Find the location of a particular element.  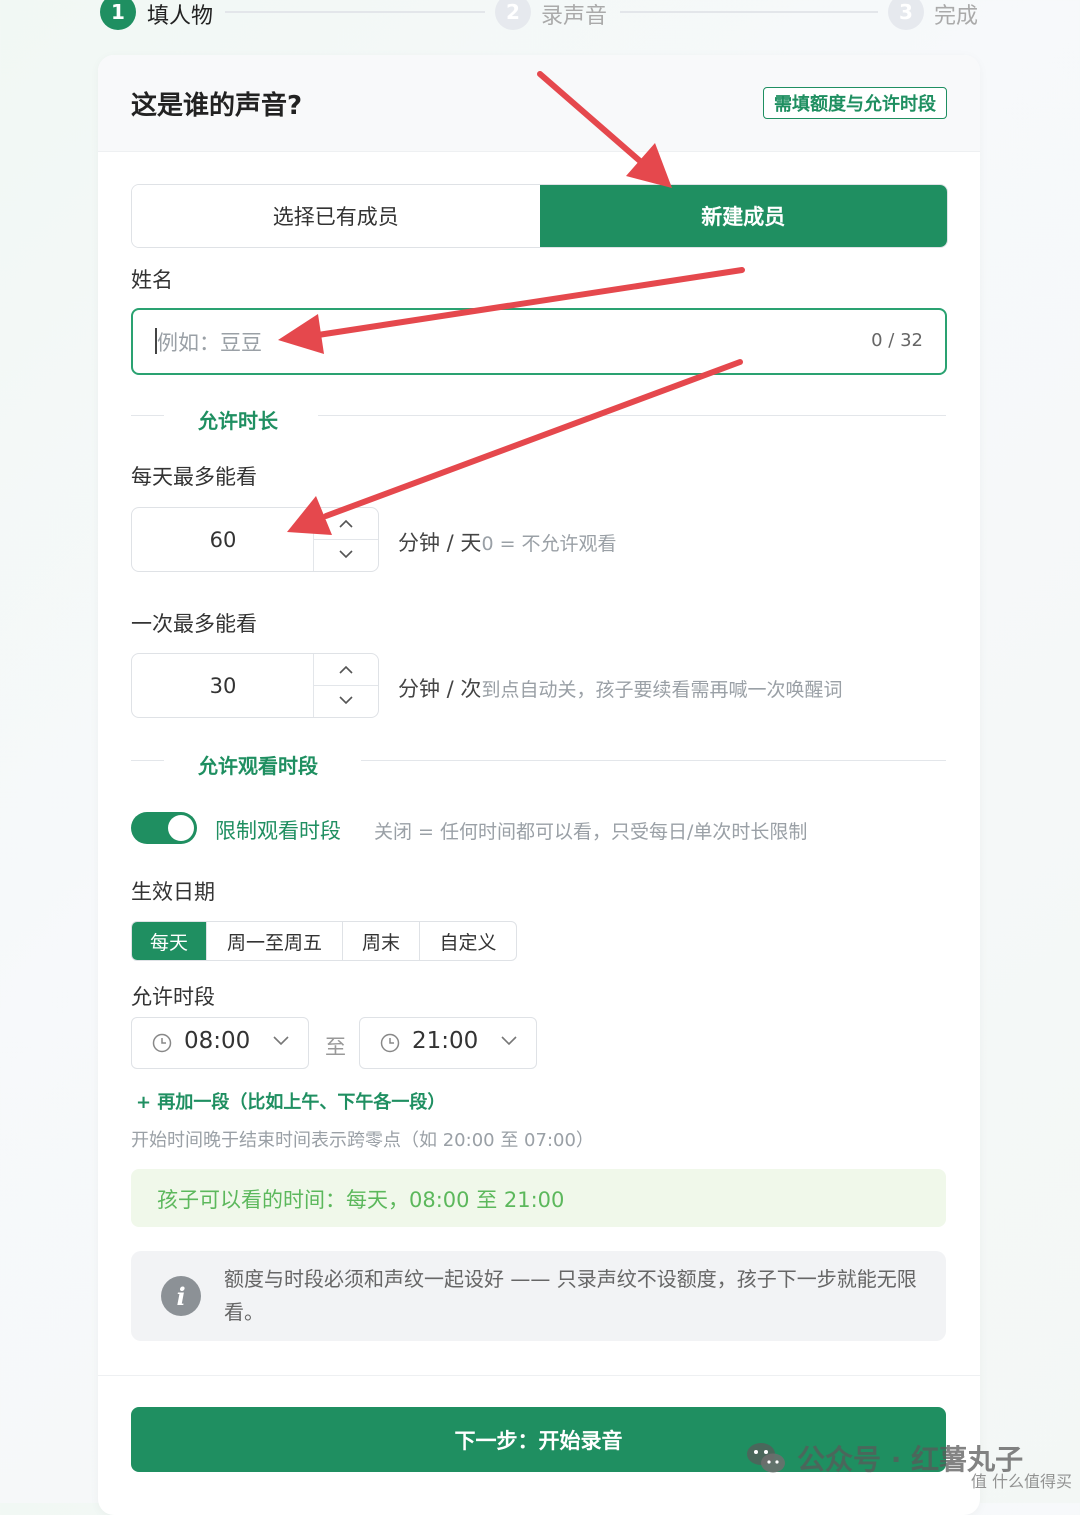

session-limit-value: 30 is located at coordinates (223, 685).